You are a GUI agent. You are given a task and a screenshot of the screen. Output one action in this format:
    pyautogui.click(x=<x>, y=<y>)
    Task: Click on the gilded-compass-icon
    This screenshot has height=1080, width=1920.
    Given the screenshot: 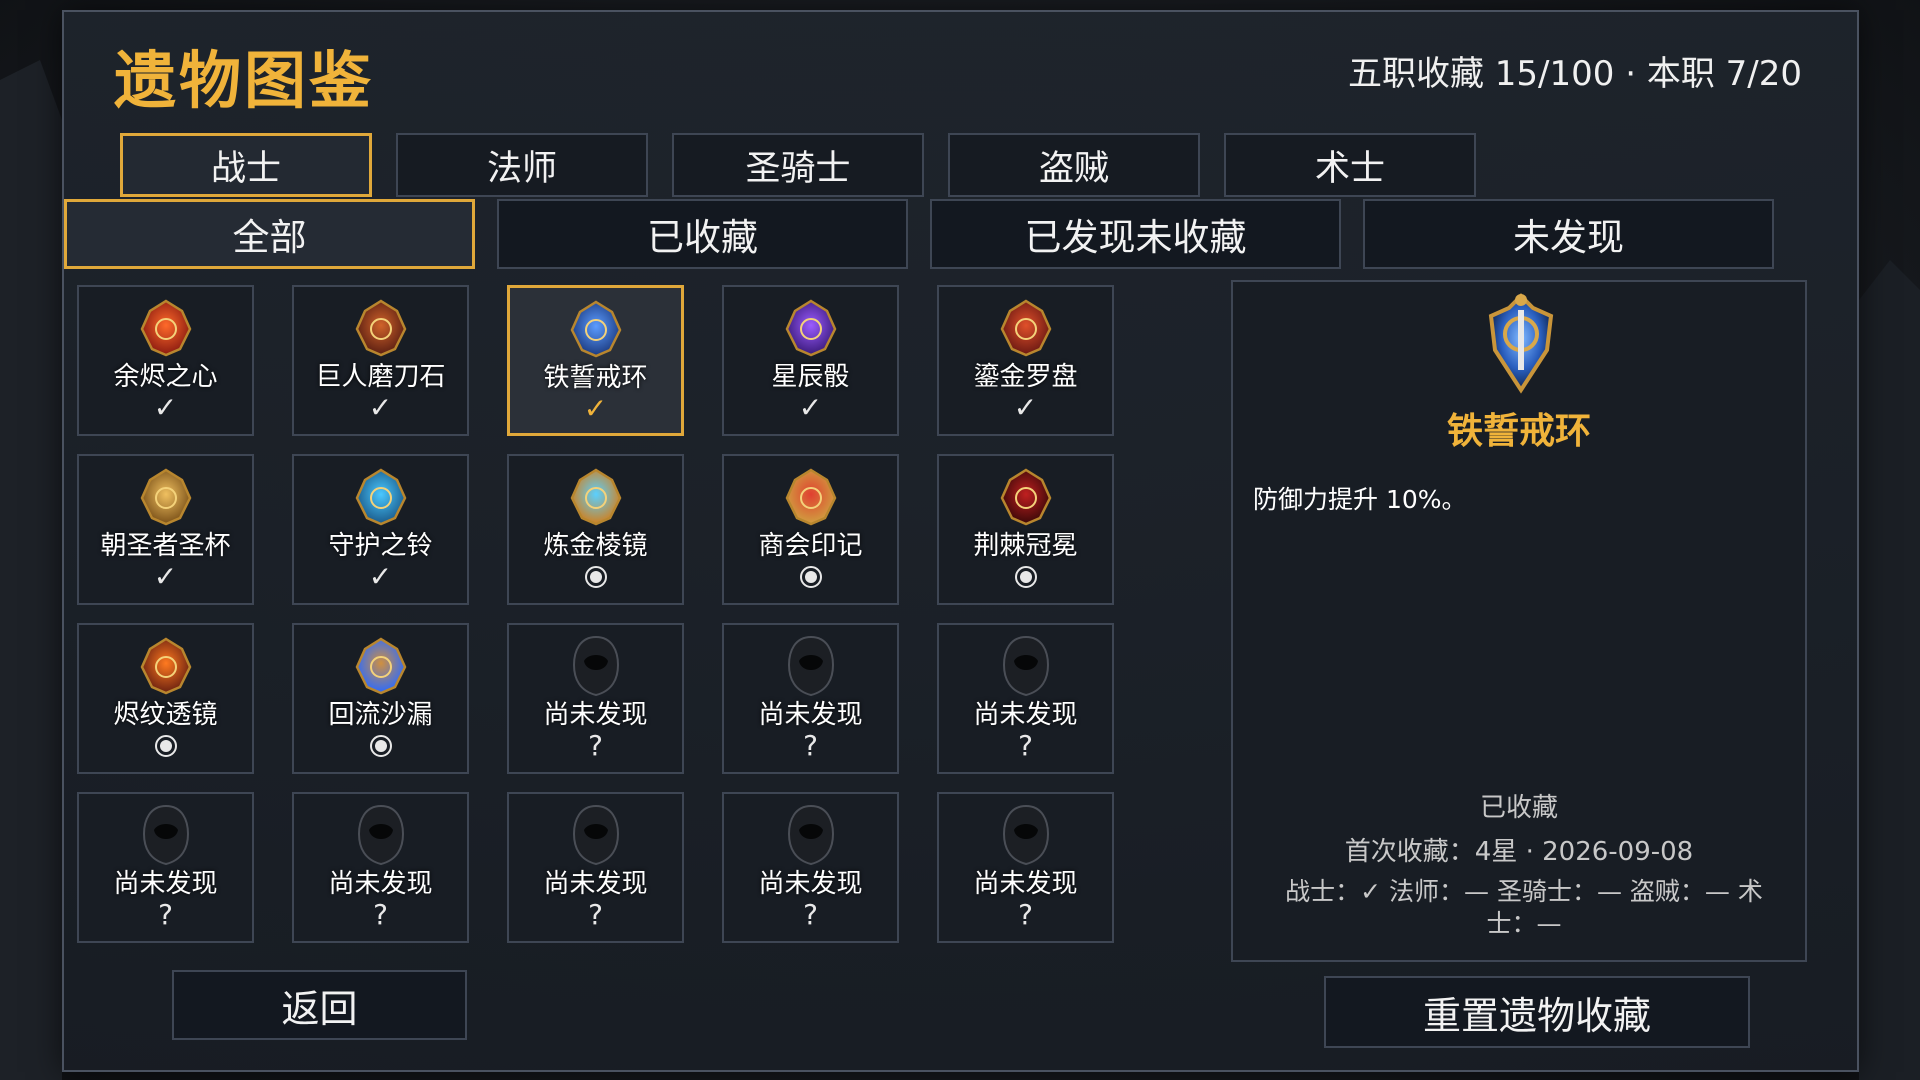 What is the action you would take?
    pyautogui.click(x=1025, y=328)
    